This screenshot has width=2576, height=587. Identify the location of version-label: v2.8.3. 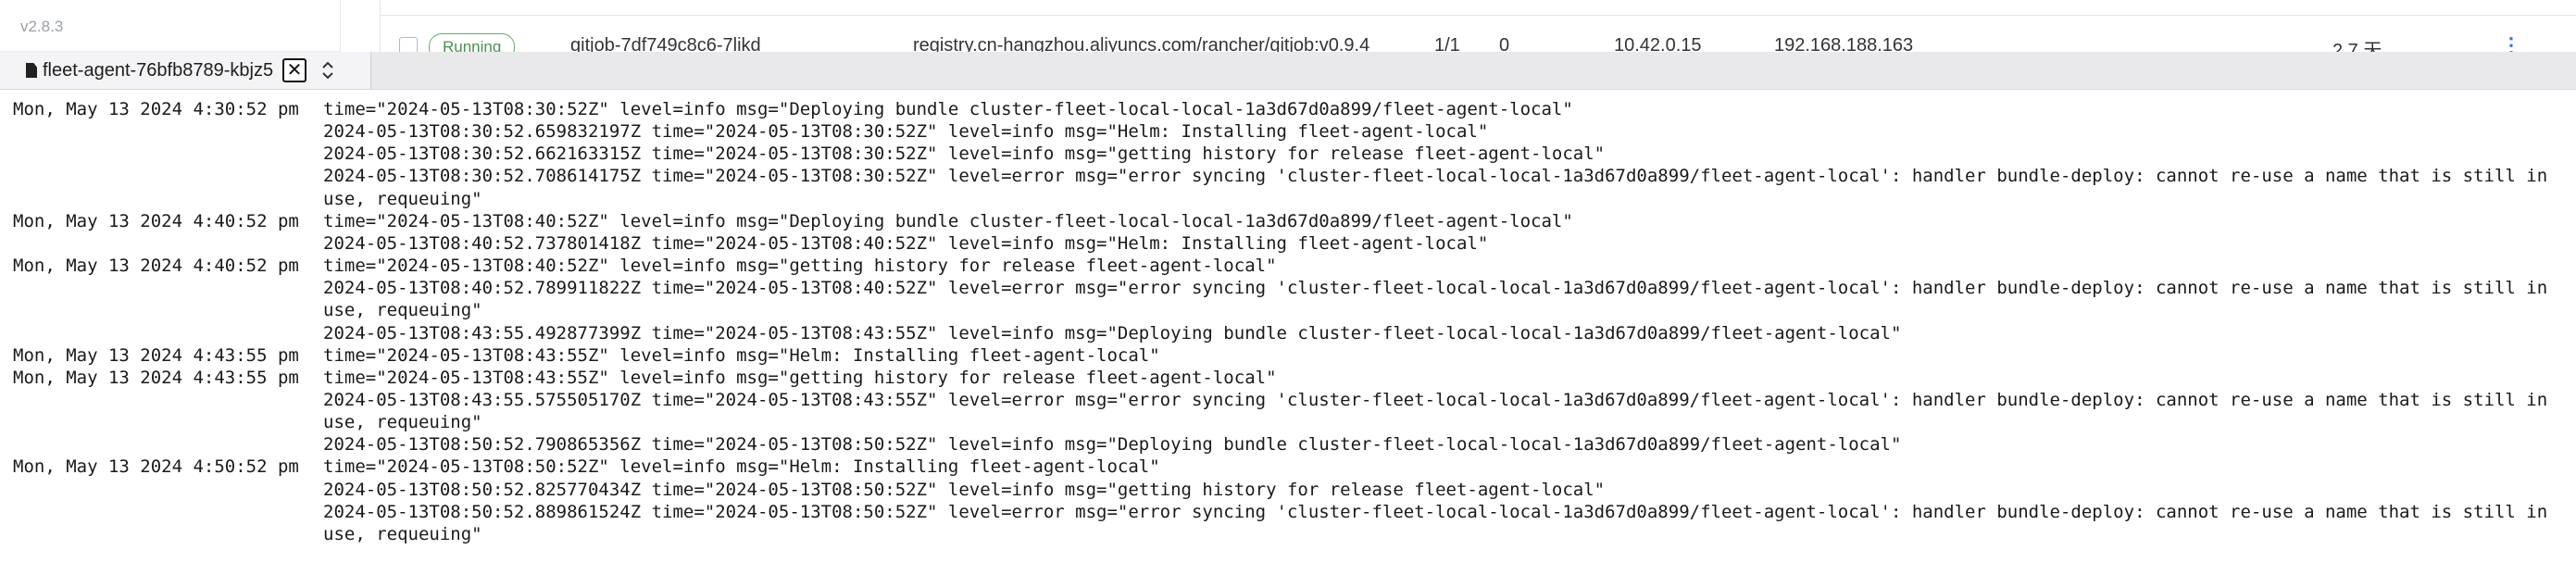
(170, 26).